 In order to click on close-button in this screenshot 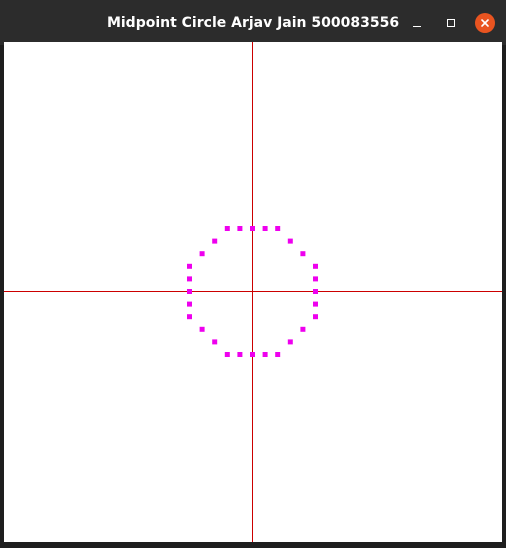, I will do `click(485, 23)`.